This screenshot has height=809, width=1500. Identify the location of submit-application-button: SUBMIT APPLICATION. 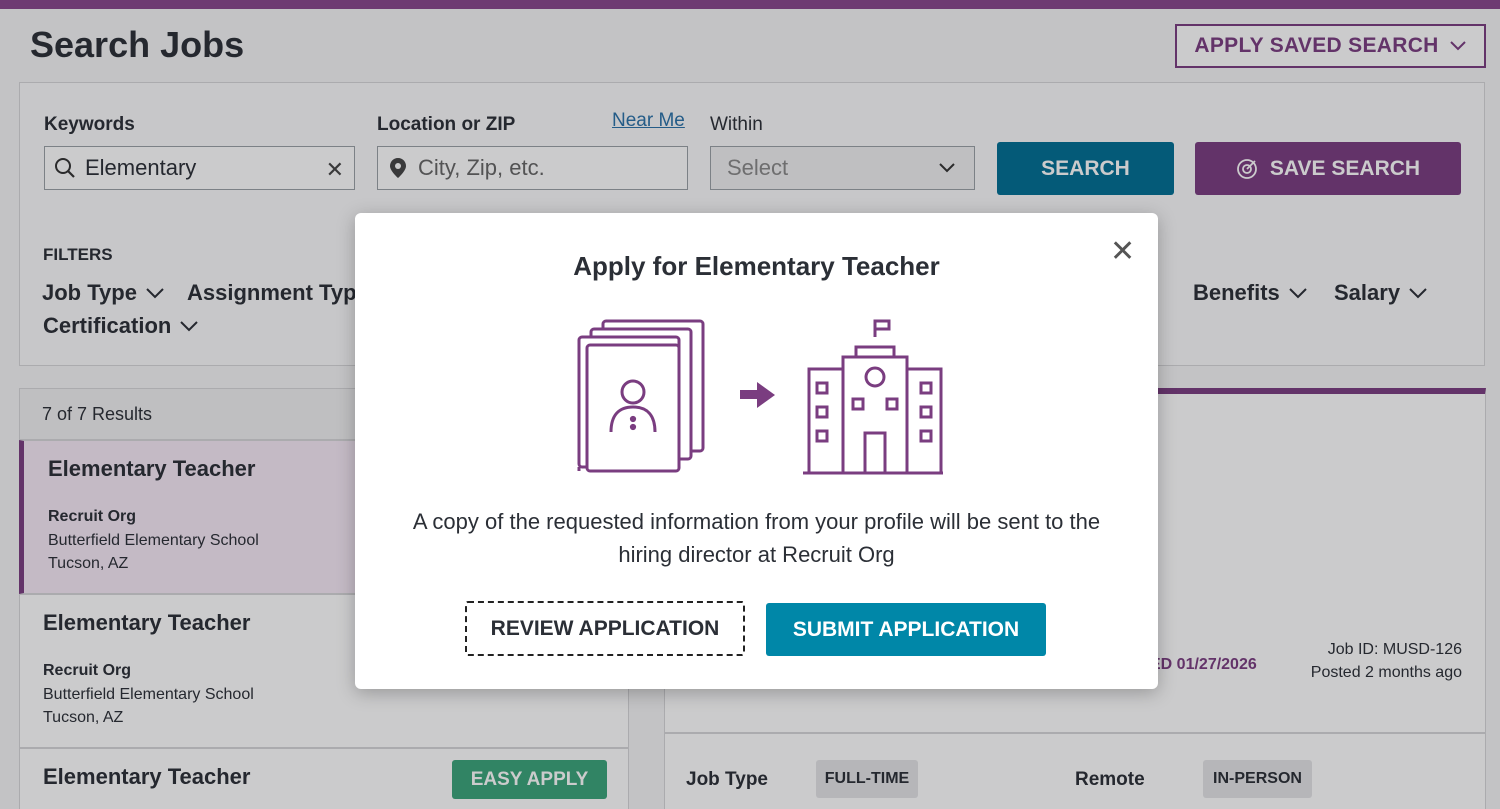
(906, 629).